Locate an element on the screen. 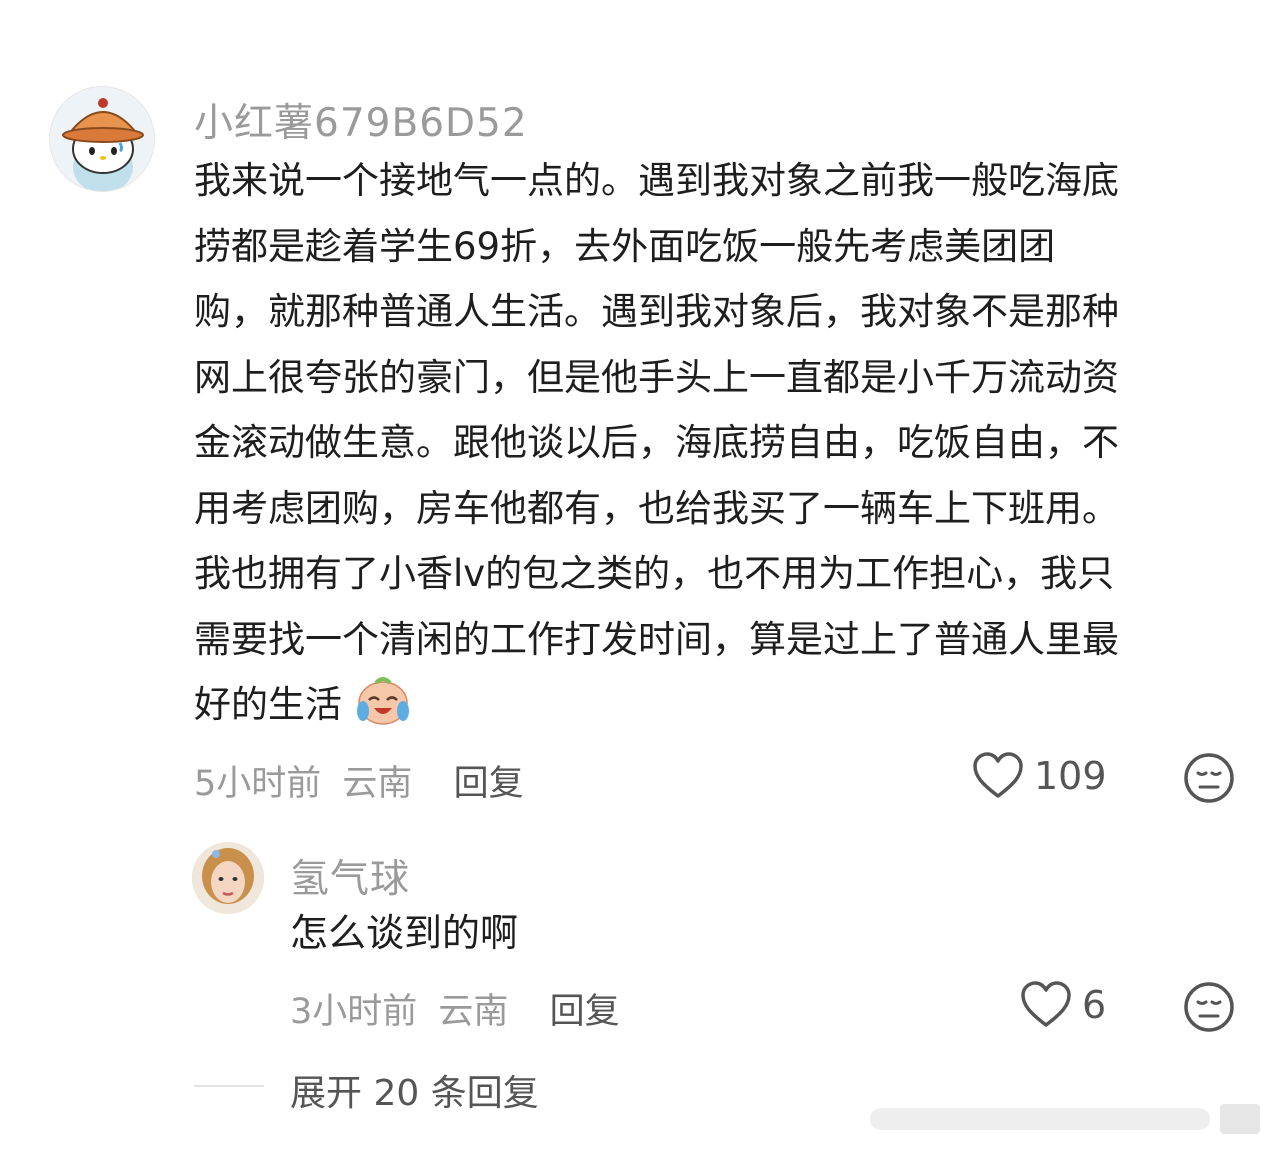 Image resolution: width=1284 pixels, height=1151 pixels. commenter-avatar is located at coordinates (102, 139).